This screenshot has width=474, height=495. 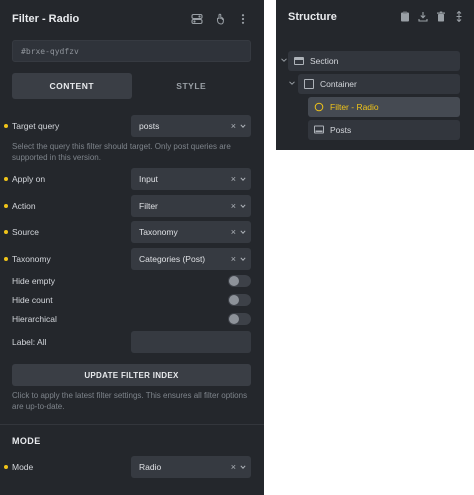 What do you see at coordinates (441, 17) in the screenshot?
I see `trash-icon` at bounding box center [441, 17].